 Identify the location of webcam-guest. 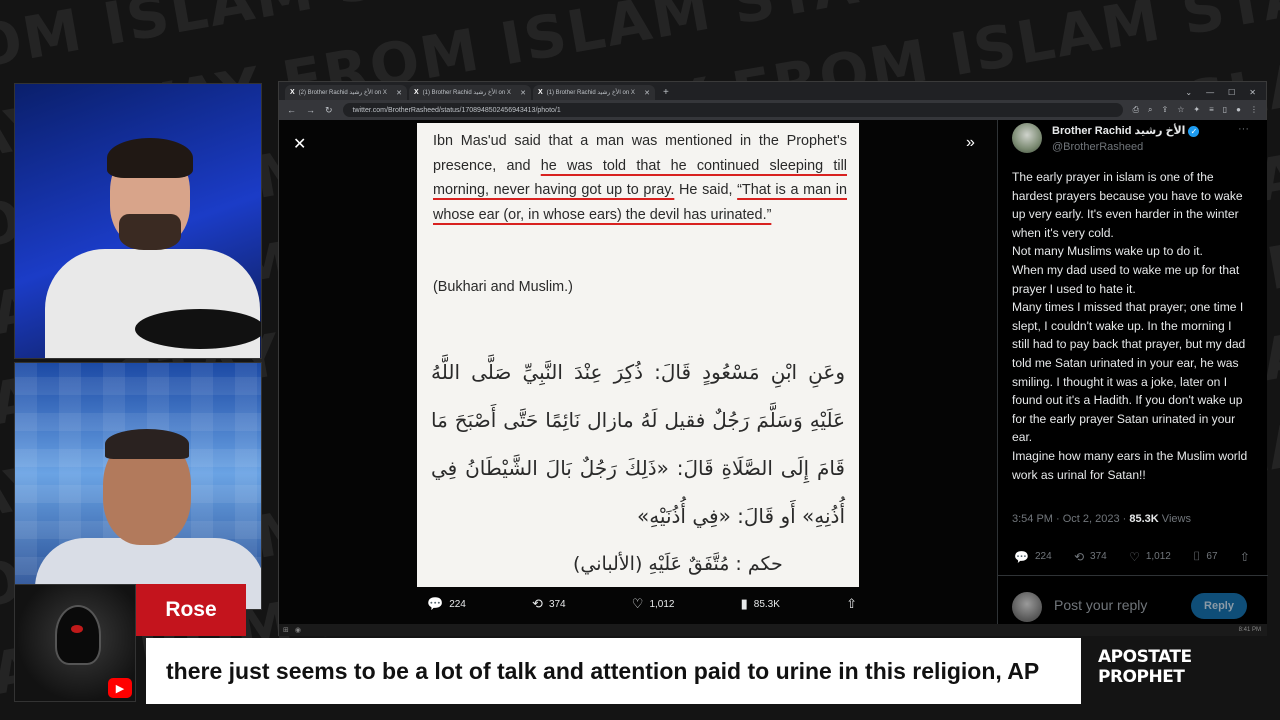
(138, 486).